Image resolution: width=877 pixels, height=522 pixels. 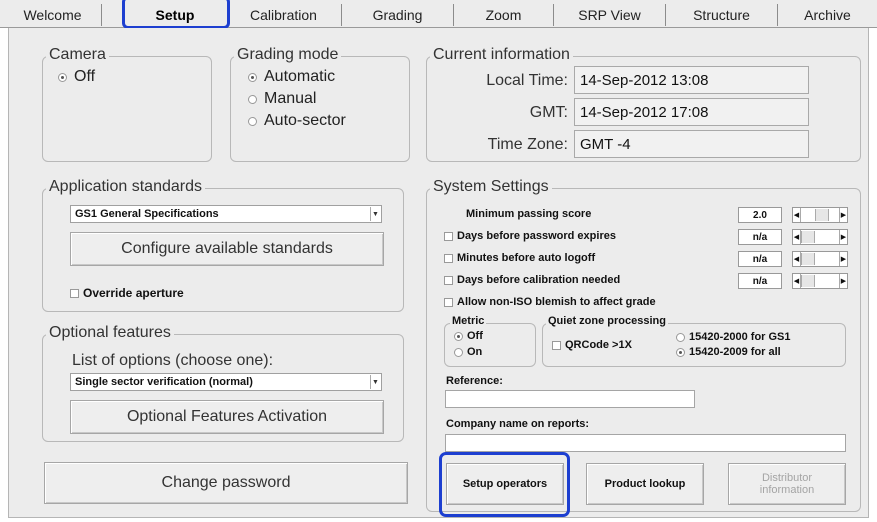 I want to click on optional-features-select: Single sector verification (normal) ▼, so click(x=226, y=382).